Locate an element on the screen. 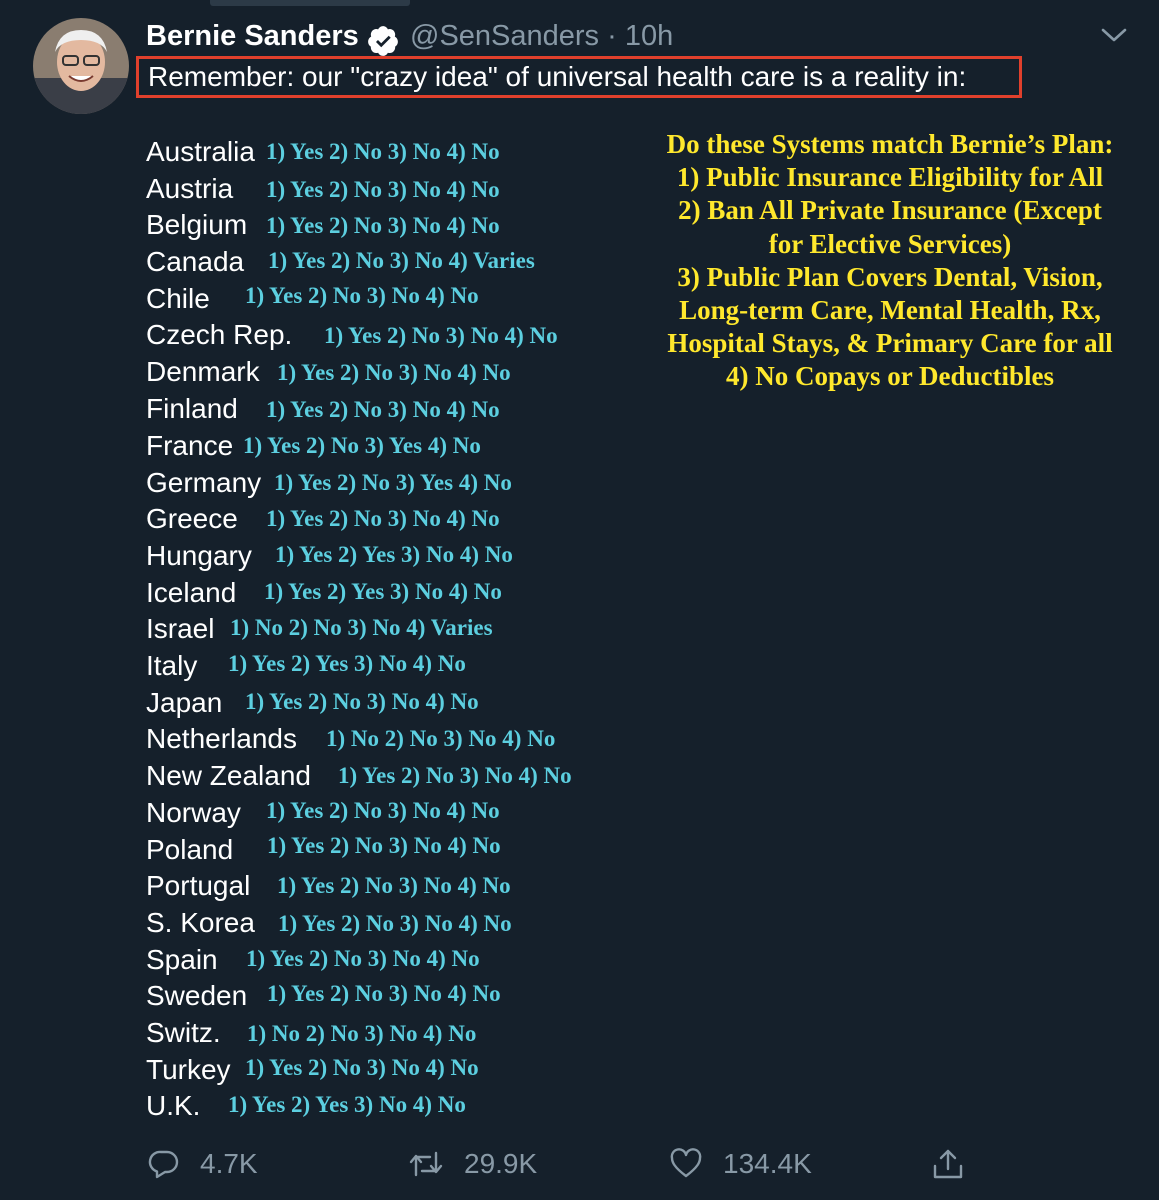 This screenshot has width=1159, height=1200. country-name: U.K. is located at coordinates (173, 1105).